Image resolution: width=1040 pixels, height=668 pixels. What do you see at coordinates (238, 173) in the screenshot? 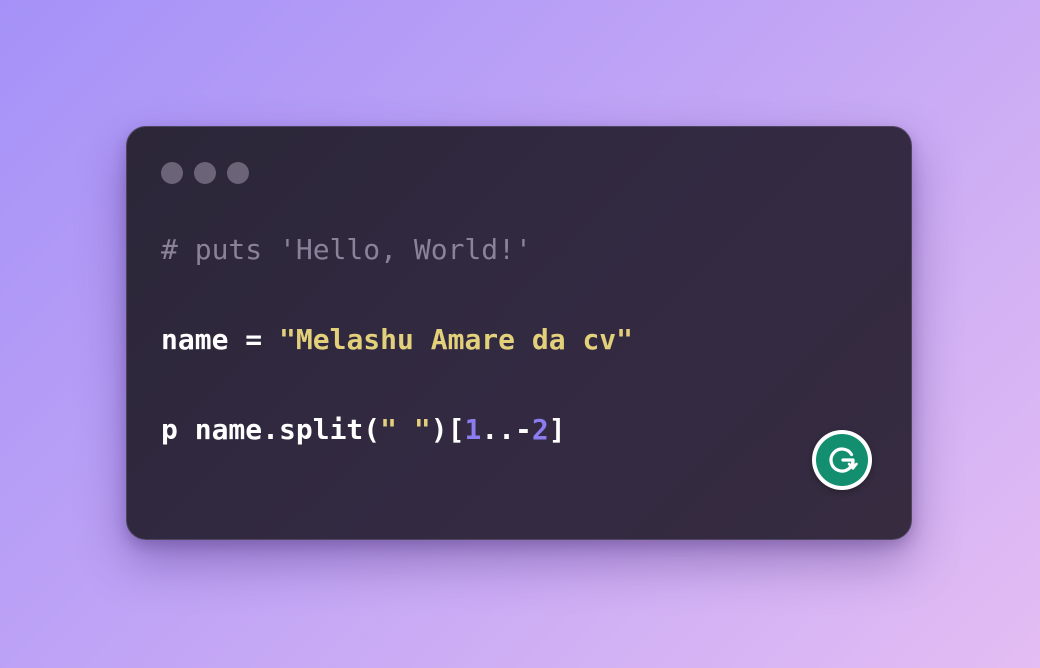
I see `maximize-dot` at bounding box center [238, 173].